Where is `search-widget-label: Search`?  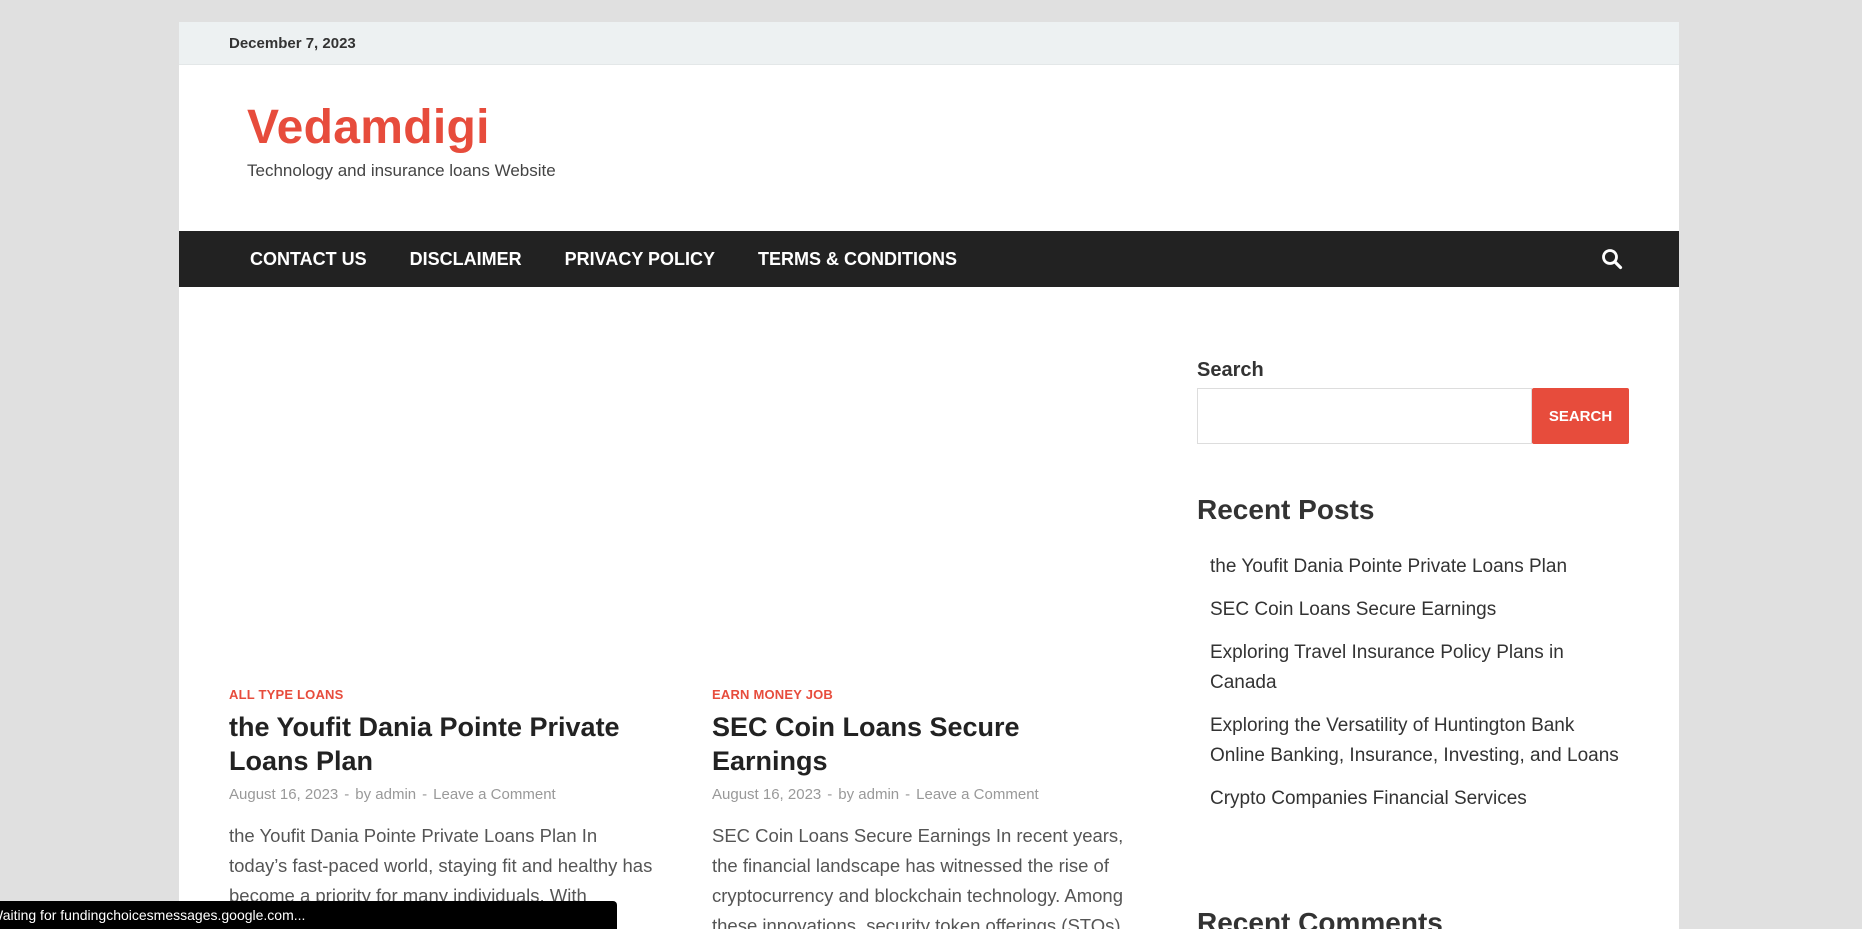
search-widget-label: Search is located at coordinates (1230, 370).